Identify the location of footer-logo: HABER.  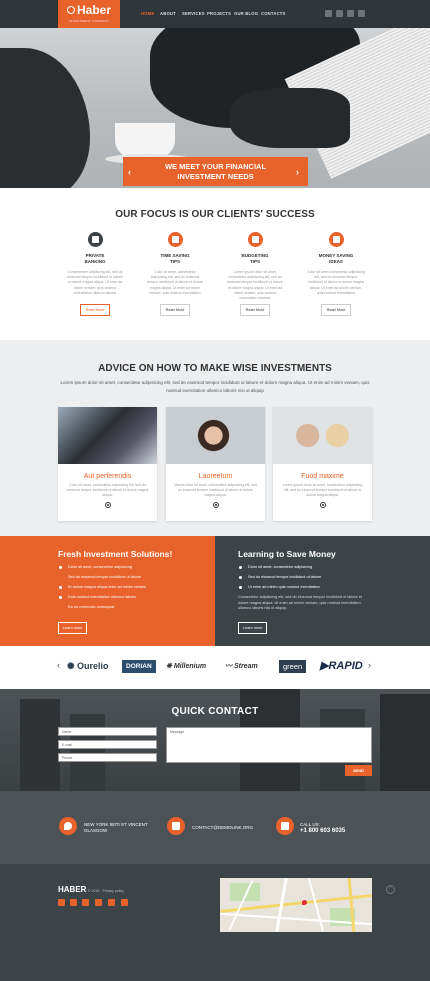
(72, 889).